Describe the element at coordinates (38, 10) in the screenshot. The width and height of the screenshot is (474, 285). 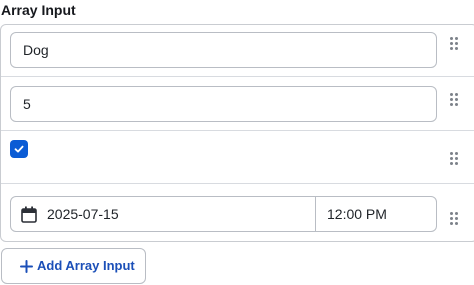
I see `section-title: Array Input` at that location.